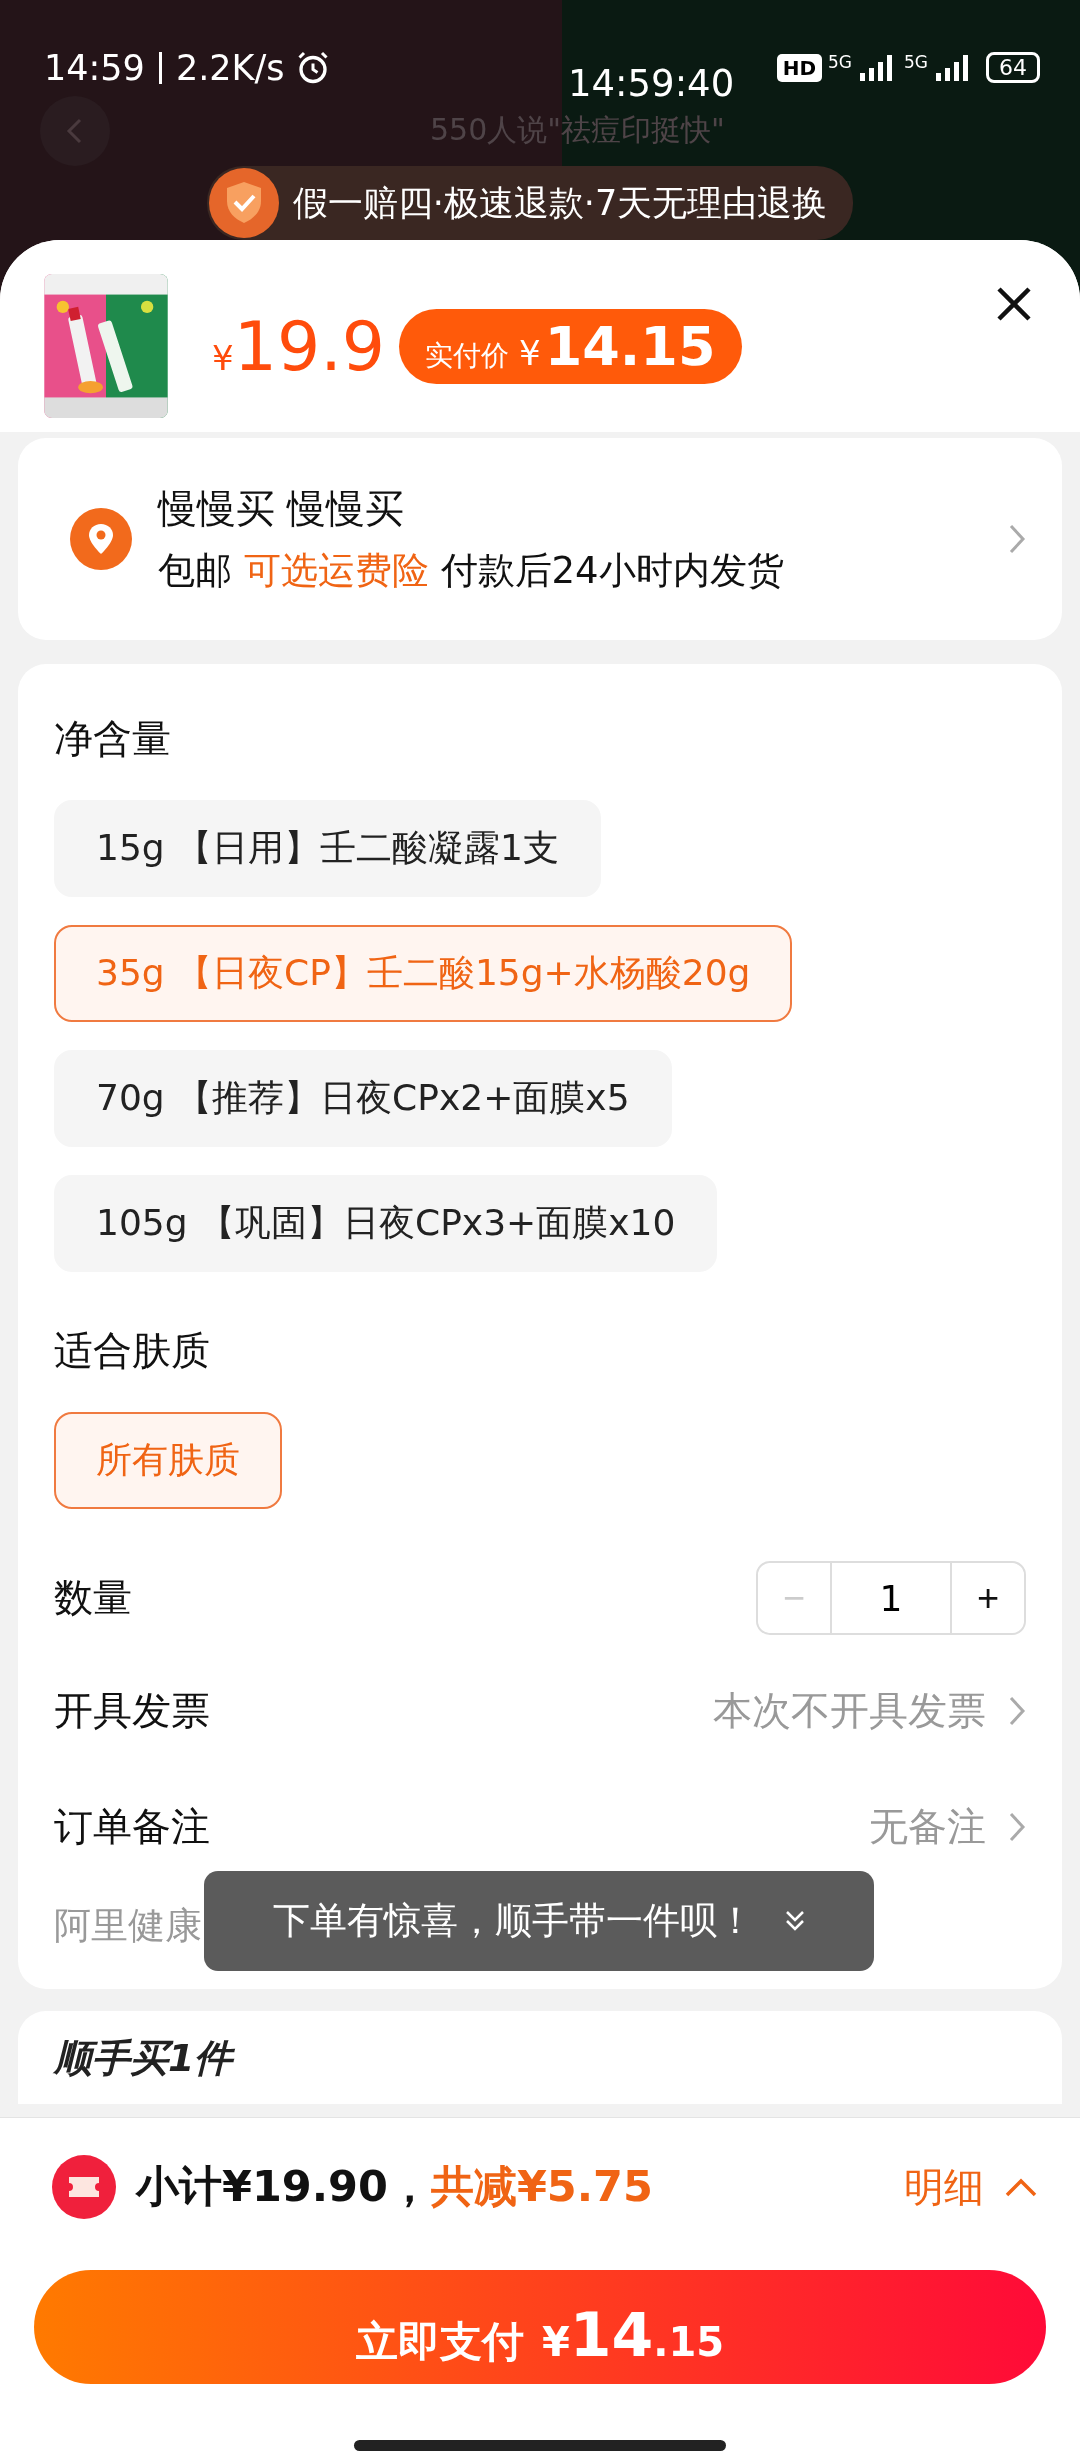 The height and width of the screenshot is (2460, 1080). I want to click on spec-option: 105g 【巩固】日夜CPx3+面膜x10, so click(386, 1223).